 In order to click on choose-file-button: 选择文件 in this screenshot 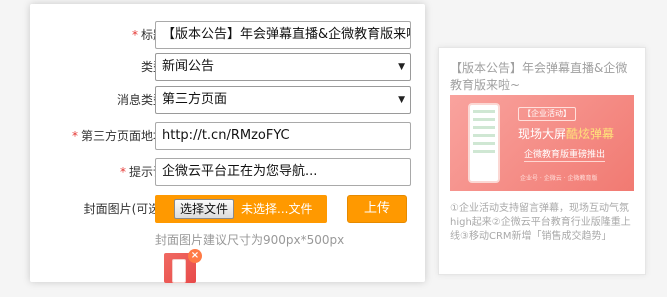, I will do `click(204, 209)`.